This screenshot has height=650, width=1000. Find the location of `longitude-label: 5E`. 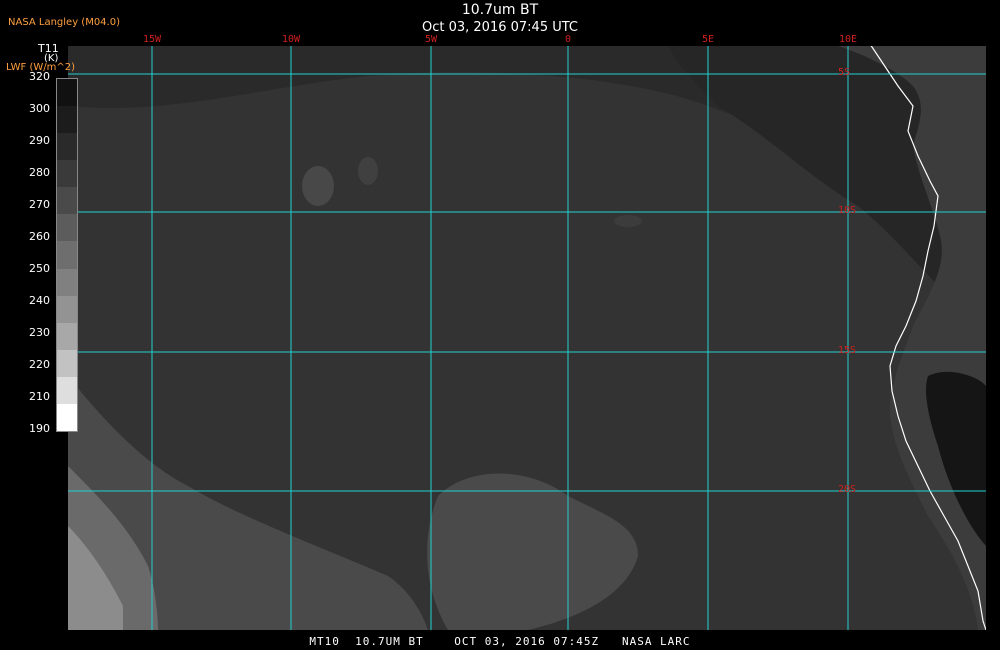

longitude-label: 5E is located at coordinates (708, 39).